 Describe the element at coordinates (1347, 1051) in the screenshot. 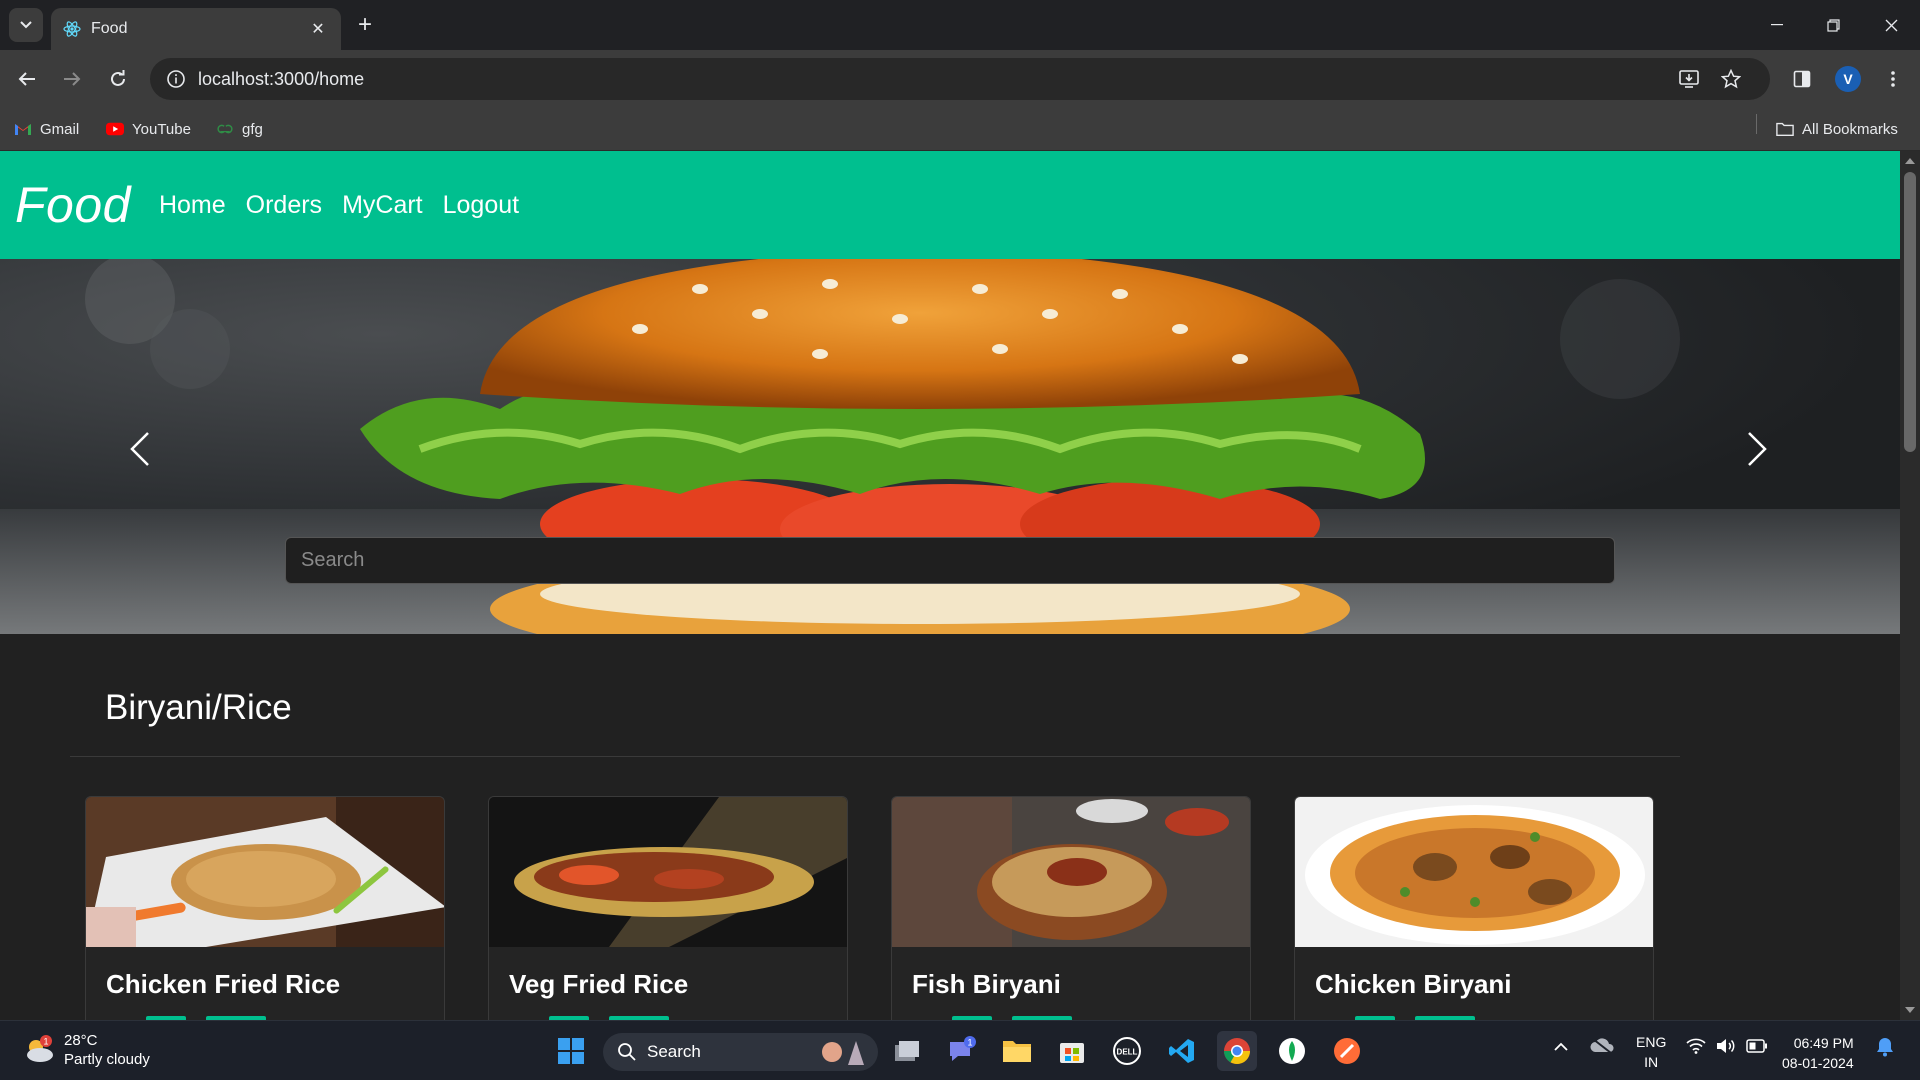

I see `postman-icon` at that location.